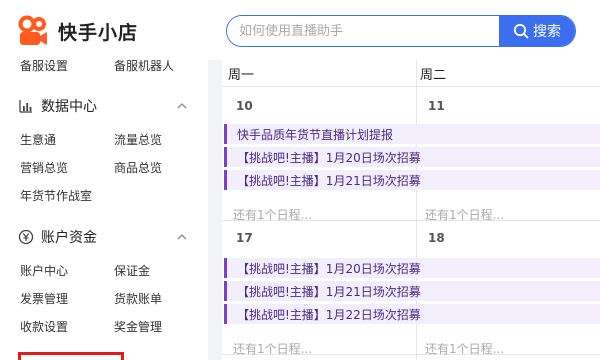 The width and height of the screenshot is (600, 360). I want to click on sidebar-section-account-funds: 账户资金, so click(103, 237).